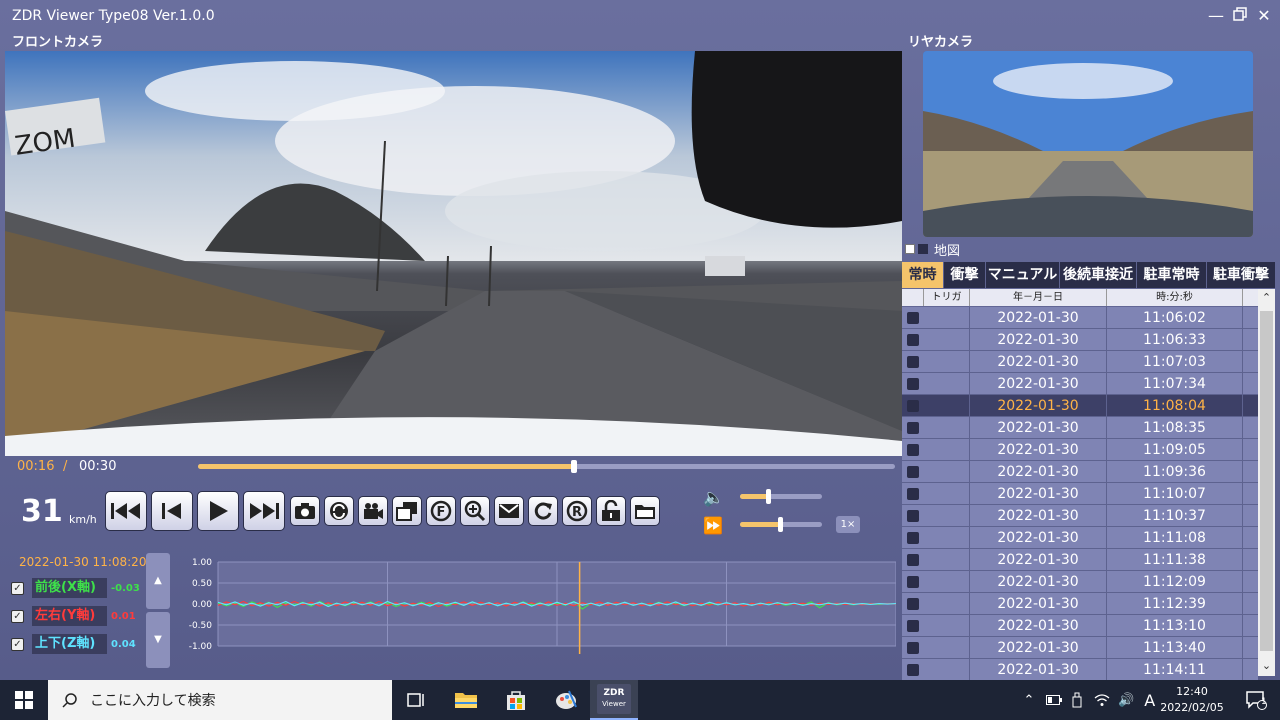  I want to click on reload-button, so click(543, 511).